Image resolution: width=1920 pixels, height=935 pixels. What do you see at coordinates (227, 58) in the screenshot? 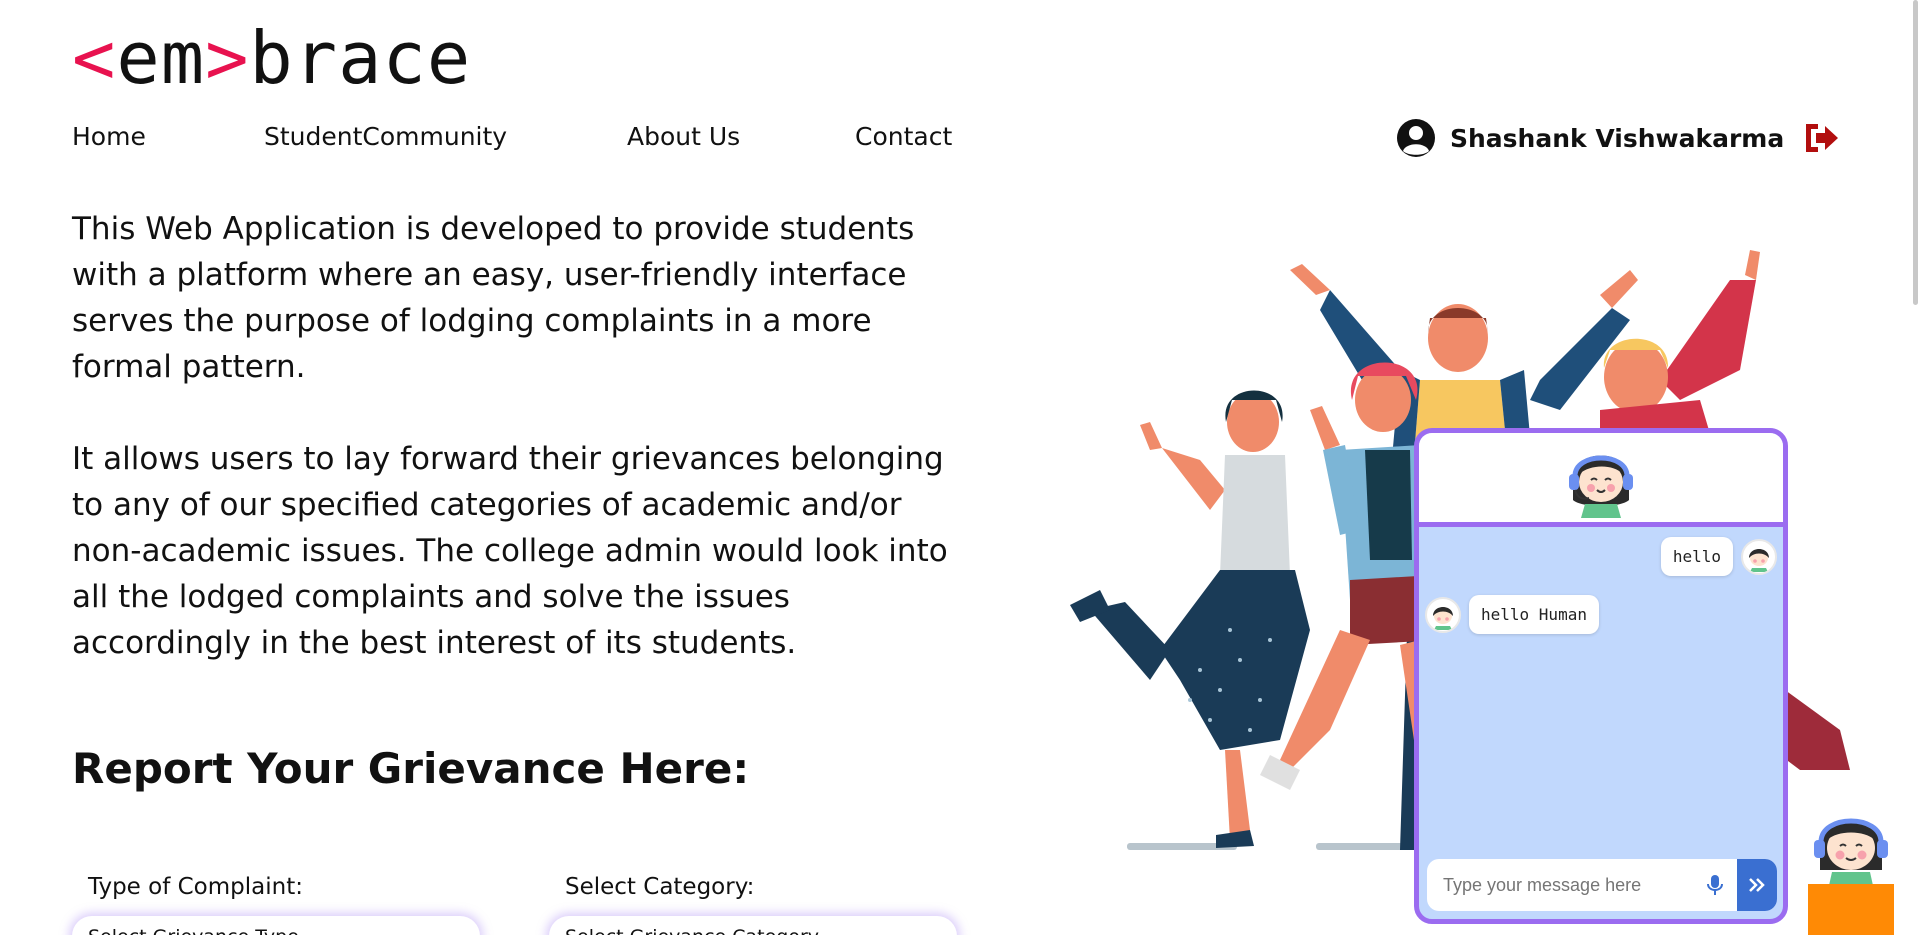
I see `logo-close-bracket: >` at bounding box center [227, 58].